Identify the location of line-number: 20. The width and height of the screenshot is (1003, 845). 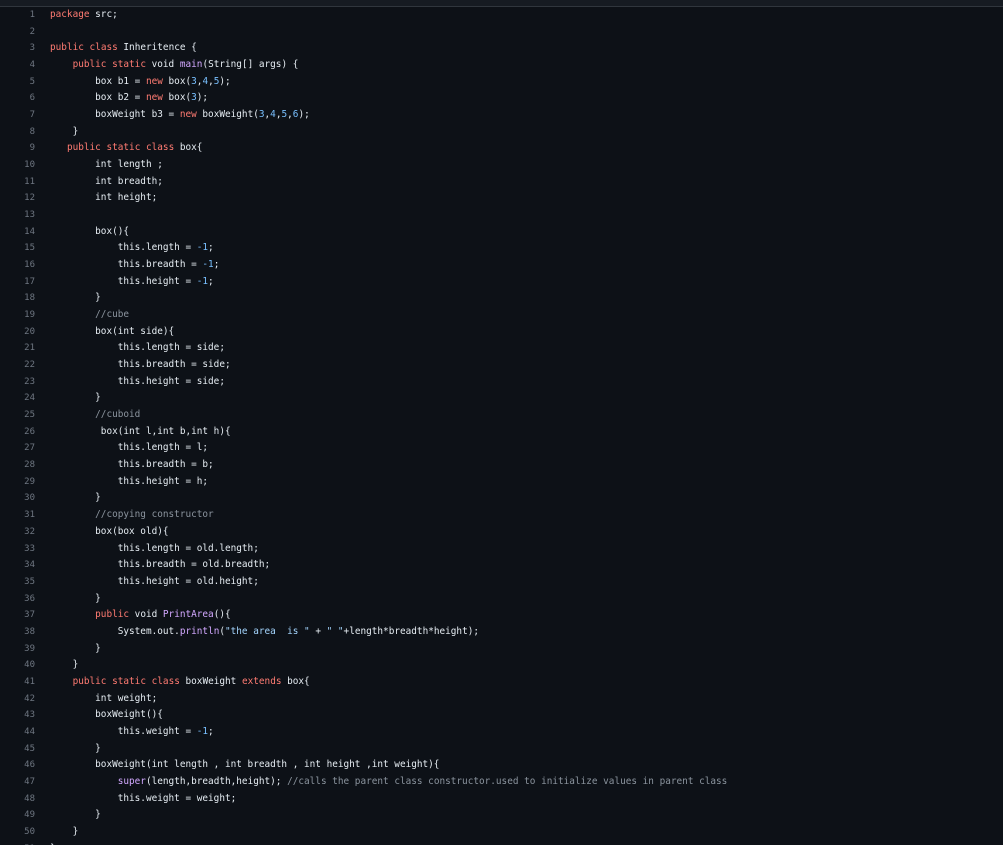
(17, 332).